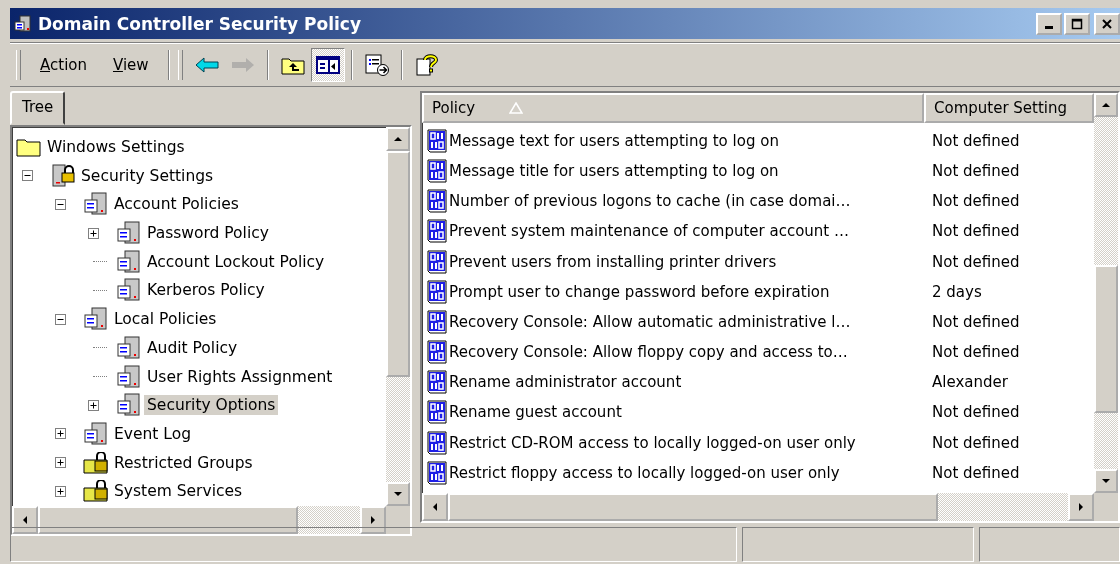 Image resolution: width=1120 pixels, height=564 pixels. I want to click on close-button, so click(1107, 23).